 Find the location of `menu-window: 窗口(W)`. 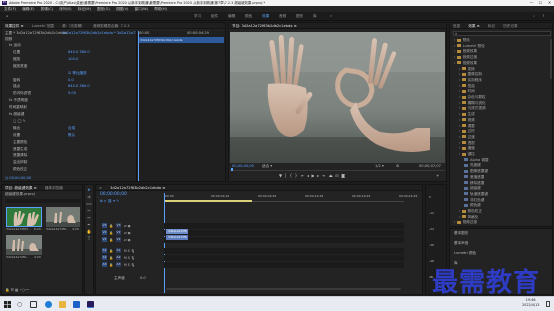

menu-window: 窗口(W) is located at coordinates (142, 9).